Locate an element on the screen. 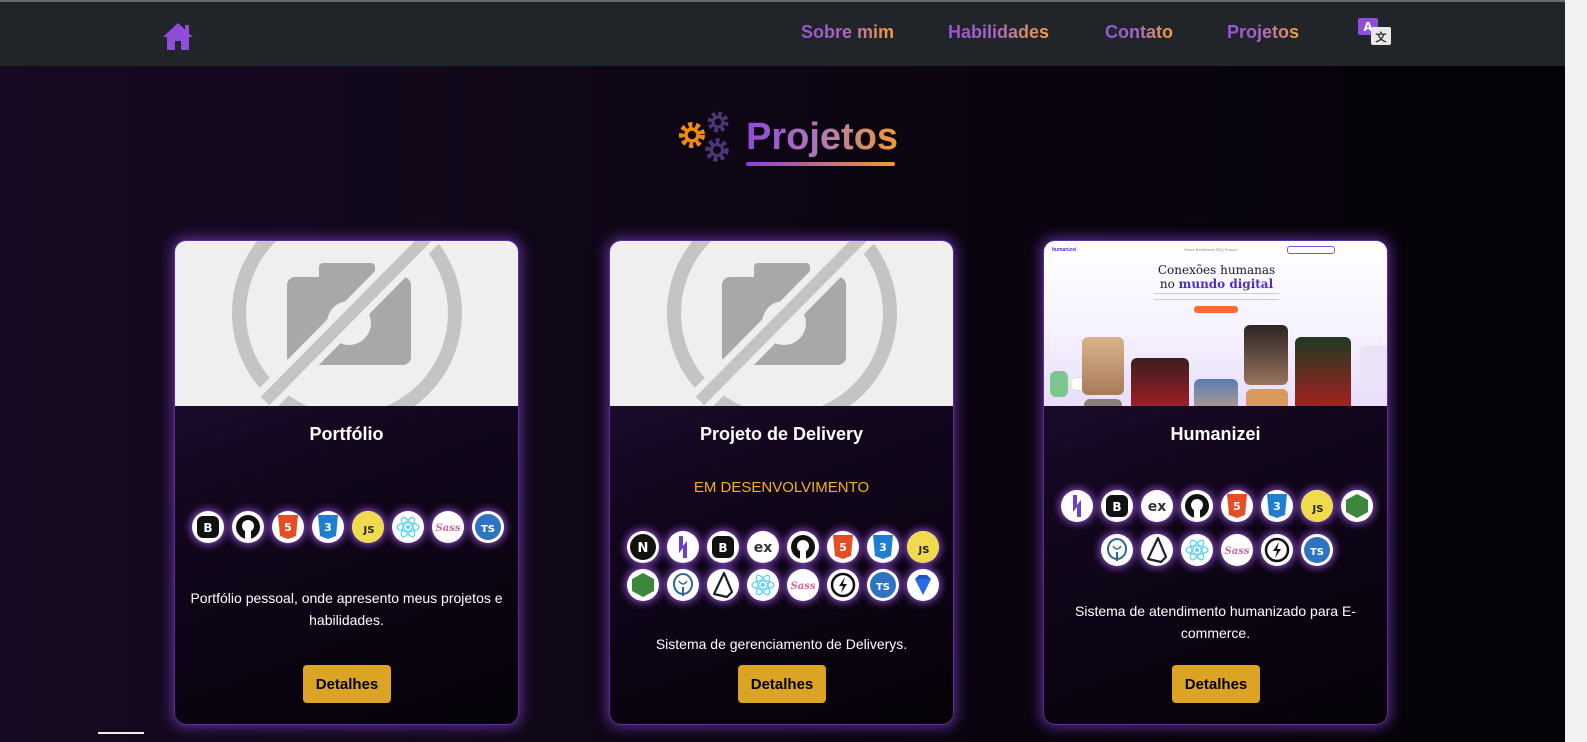 The image size is (1587, 742). preview-cta is located at coordinates (1216, 309).